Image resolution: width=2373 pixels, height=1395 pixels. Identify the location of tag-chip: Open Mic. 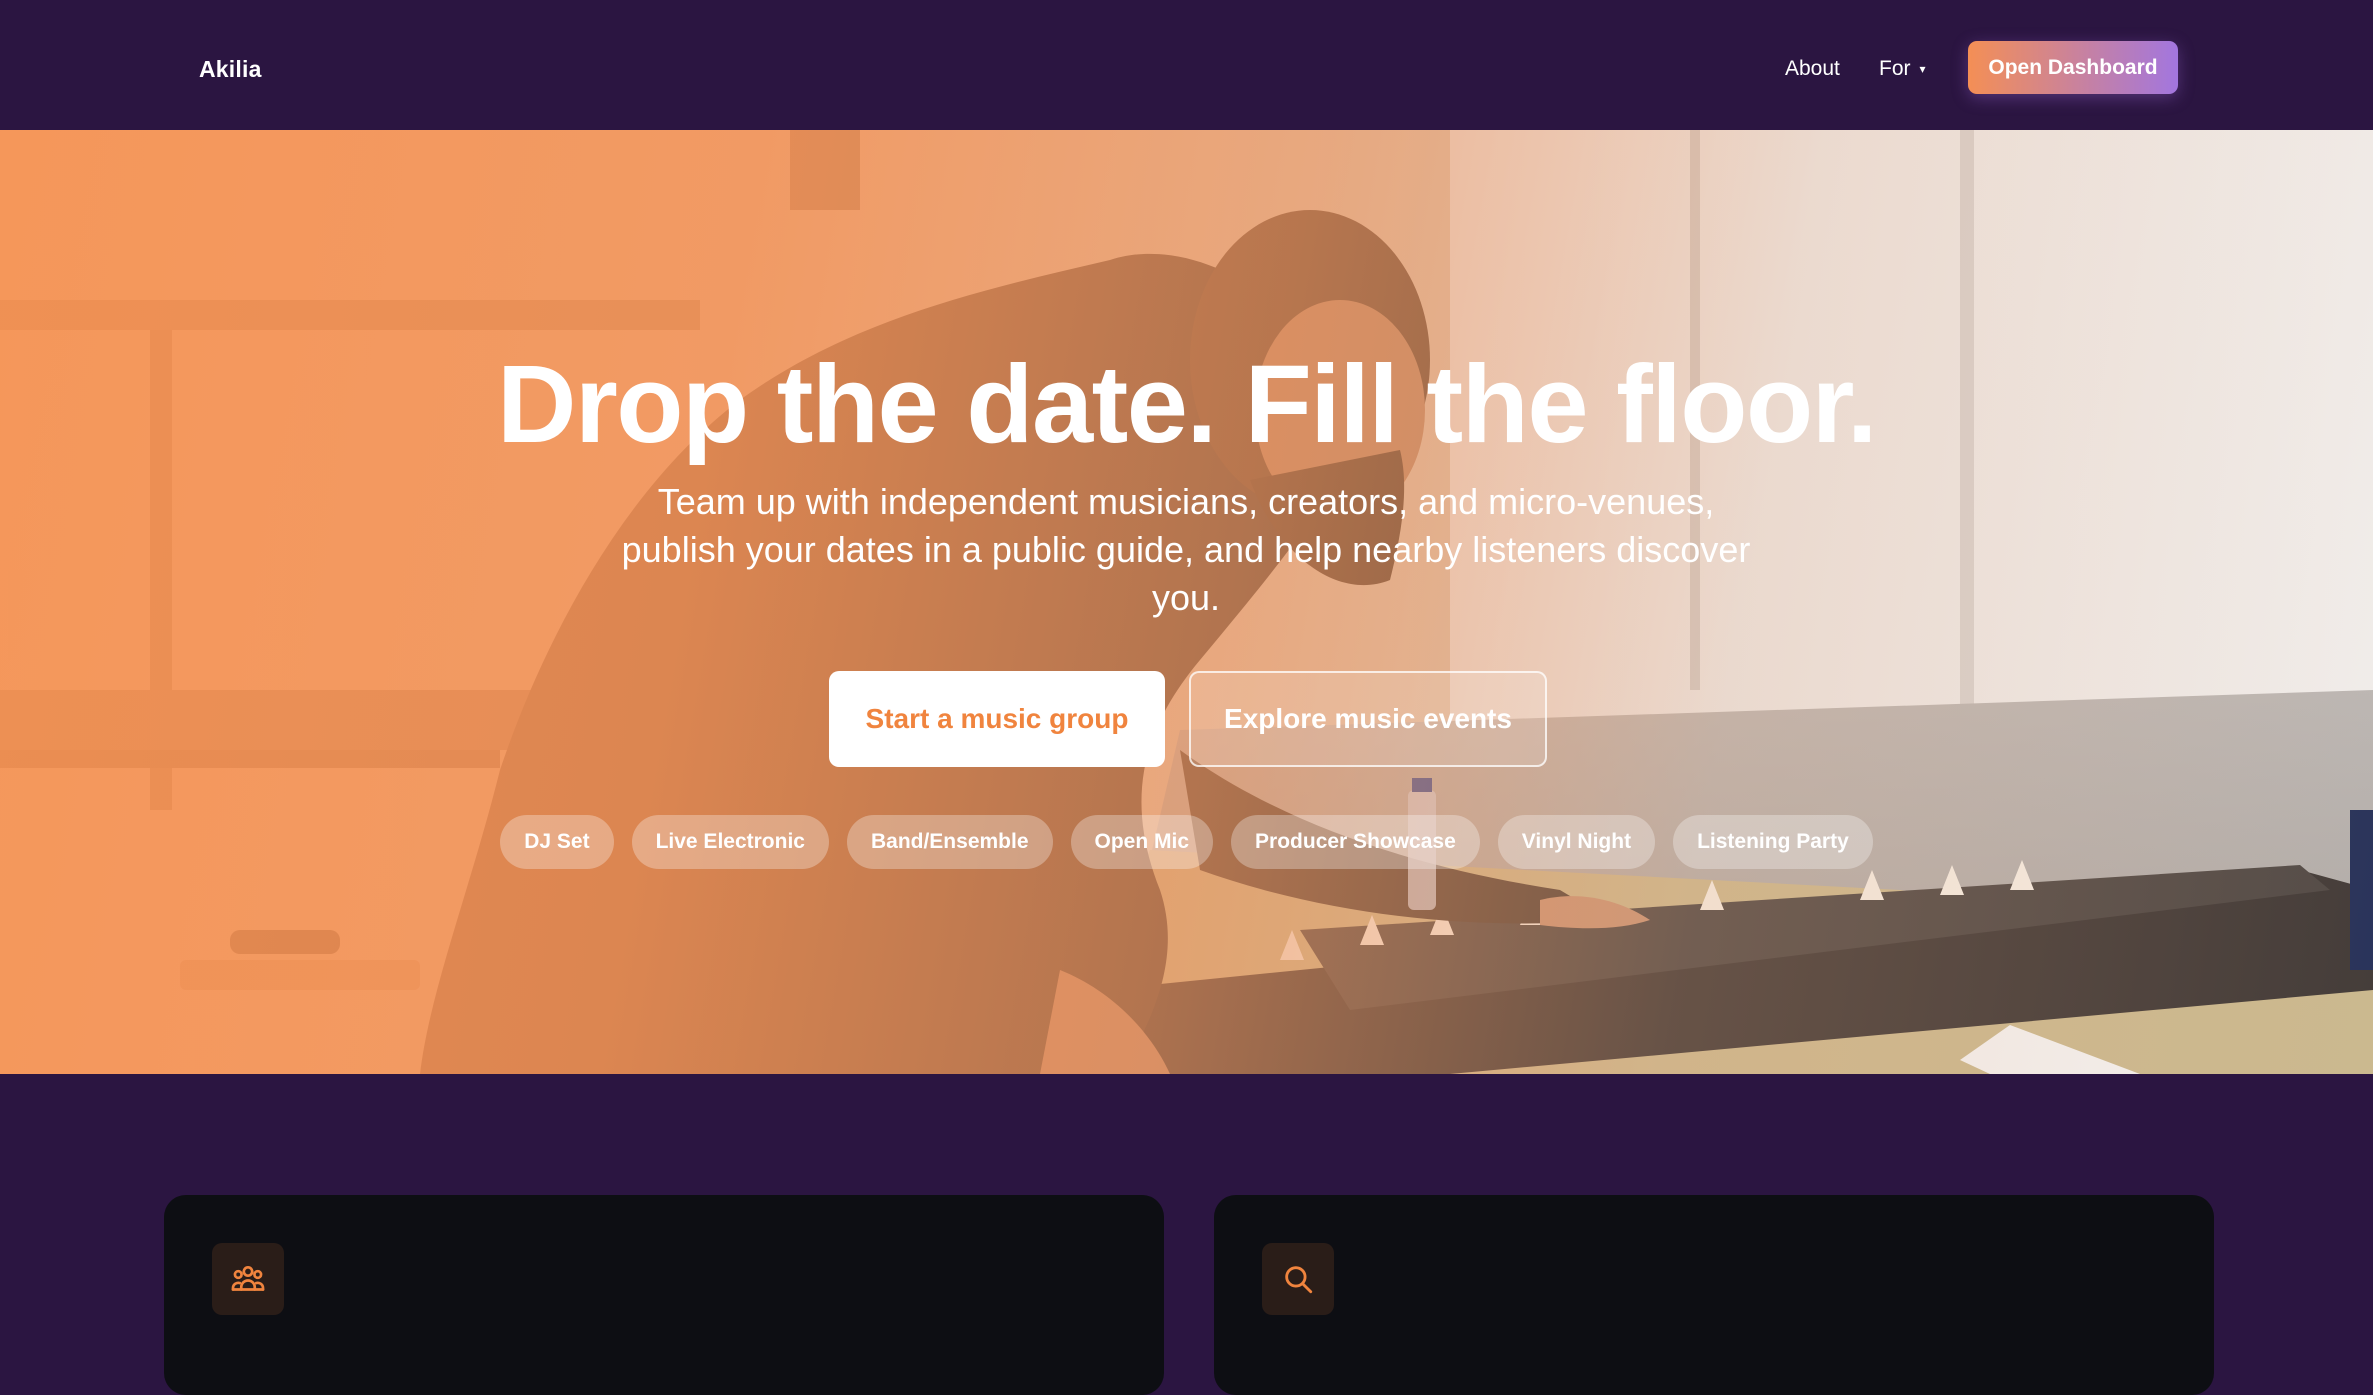
(1142, 842).